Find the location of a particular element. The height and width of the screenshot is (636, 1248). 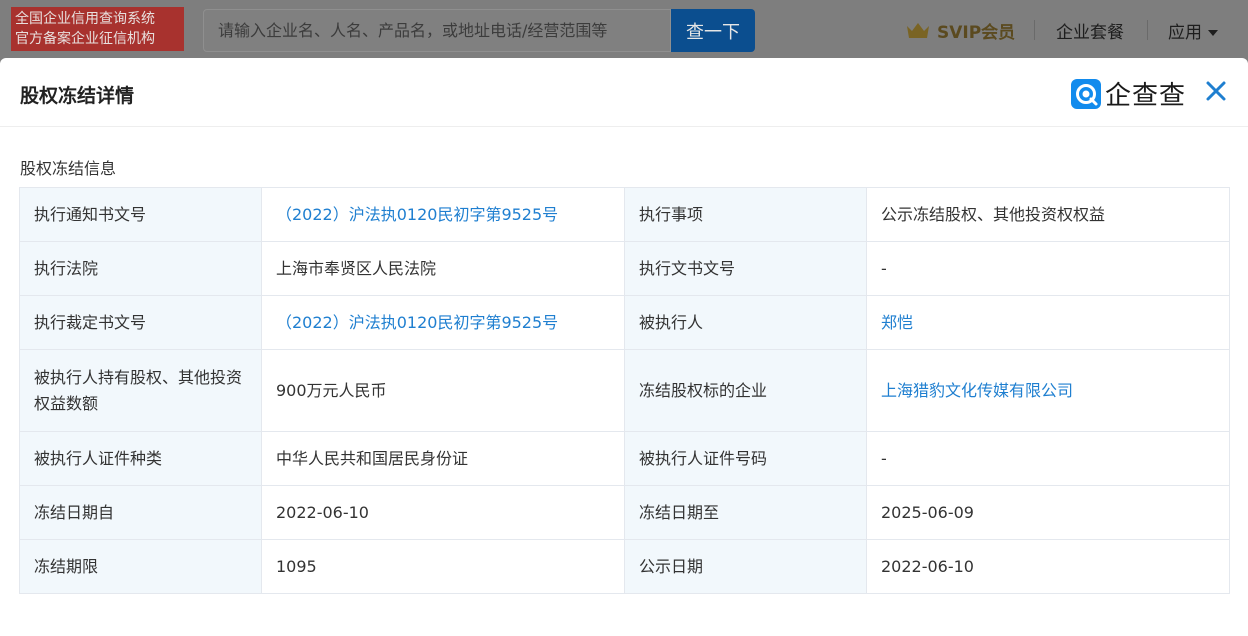

modal-header: 股权冻结详情 企查查 is located at coordinates (624, 92).